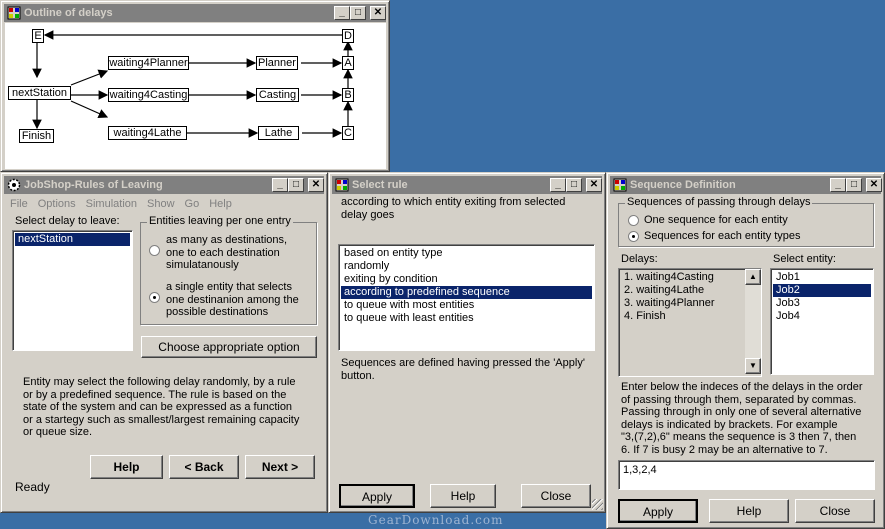  I want to click on list-item: Job2, so click(822, 290).